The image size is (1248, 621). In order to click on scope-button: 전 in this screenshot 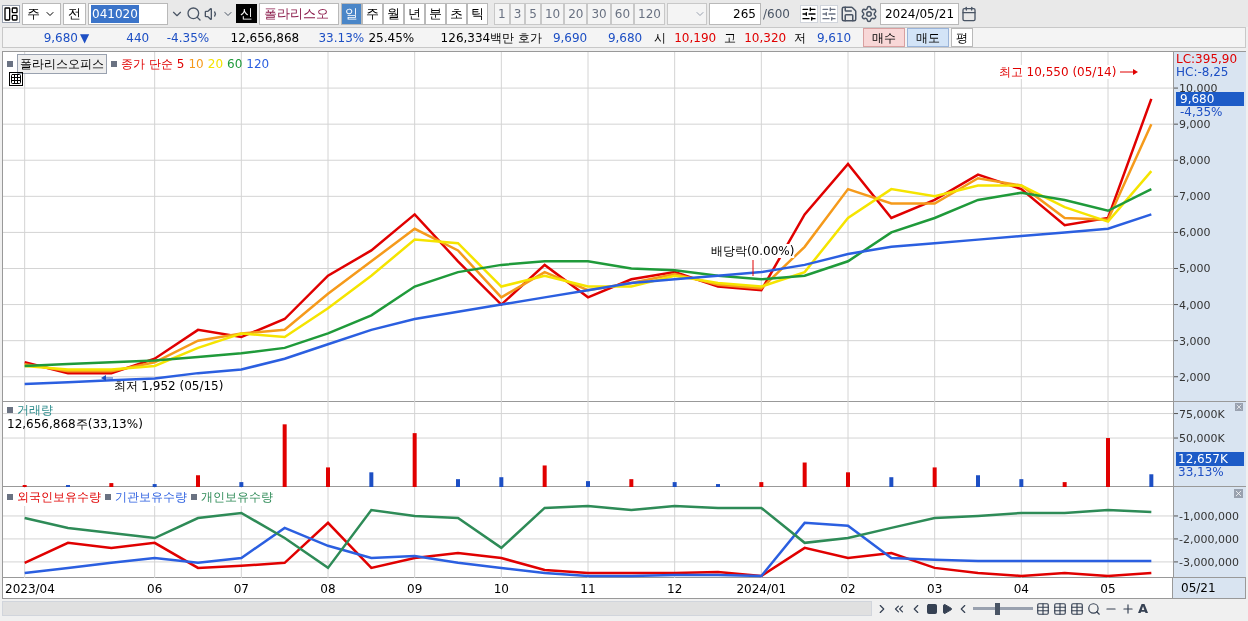, I will do `click(74, 13)`.